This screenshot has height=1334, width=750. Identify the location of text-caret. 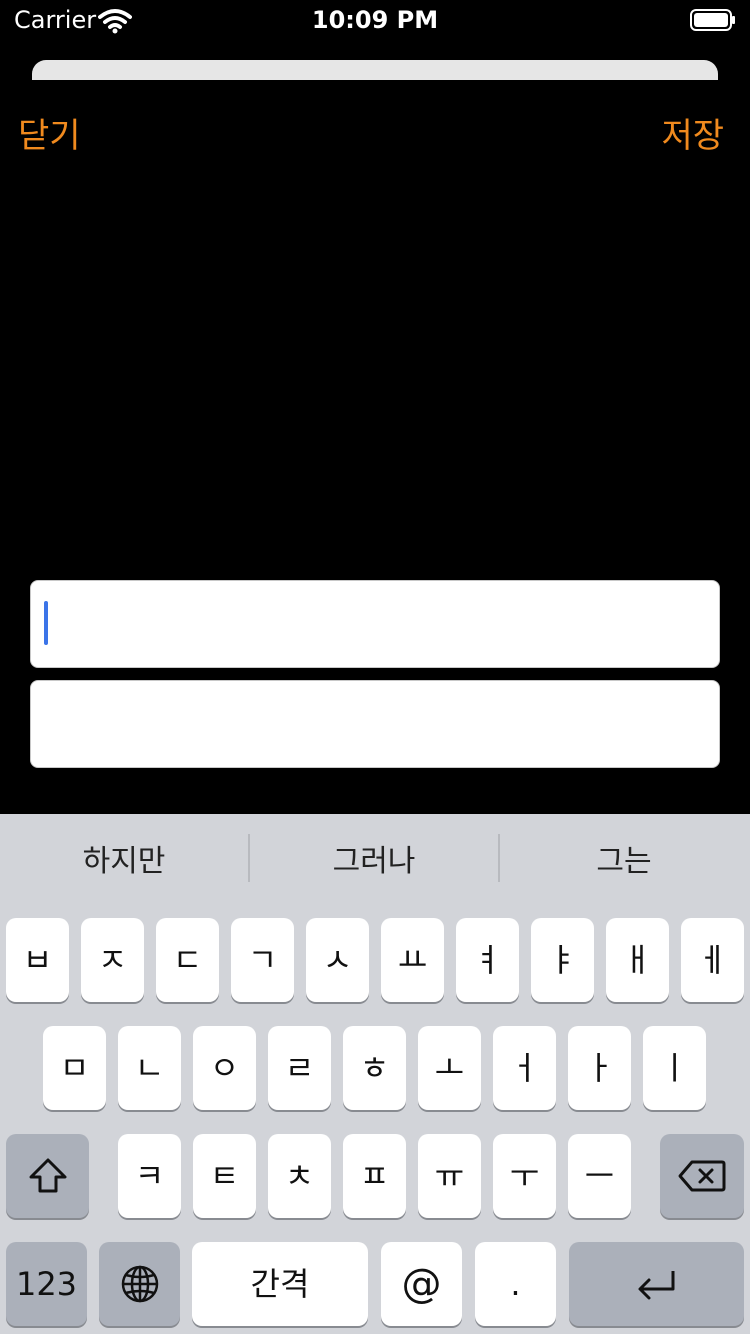
(46, 623).